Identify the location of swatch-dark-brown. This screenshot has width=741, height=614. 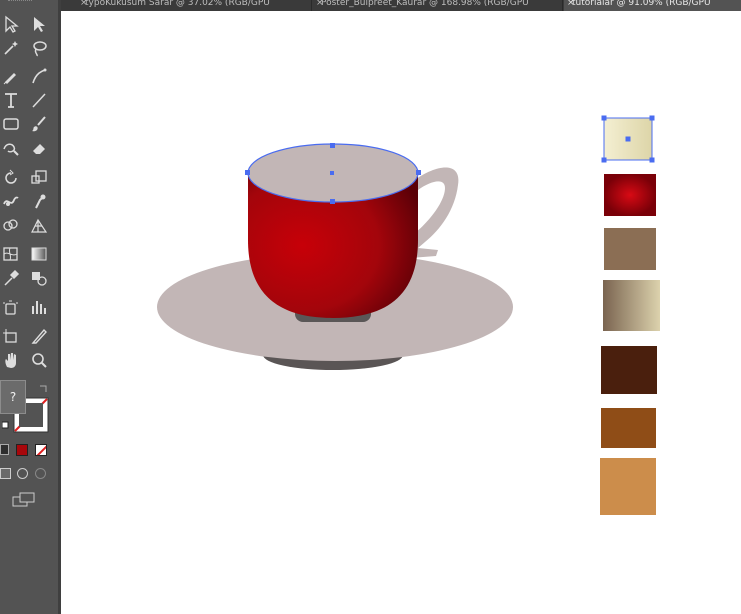
(629, 370).